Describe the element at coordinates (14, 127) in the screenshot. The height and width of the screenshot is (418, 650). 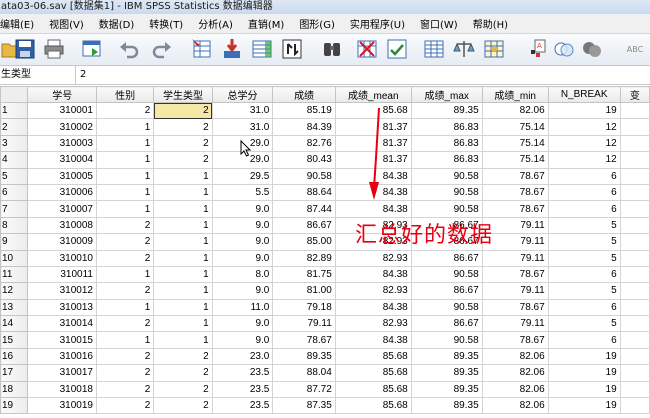
I see `row-number: 2` at that location.